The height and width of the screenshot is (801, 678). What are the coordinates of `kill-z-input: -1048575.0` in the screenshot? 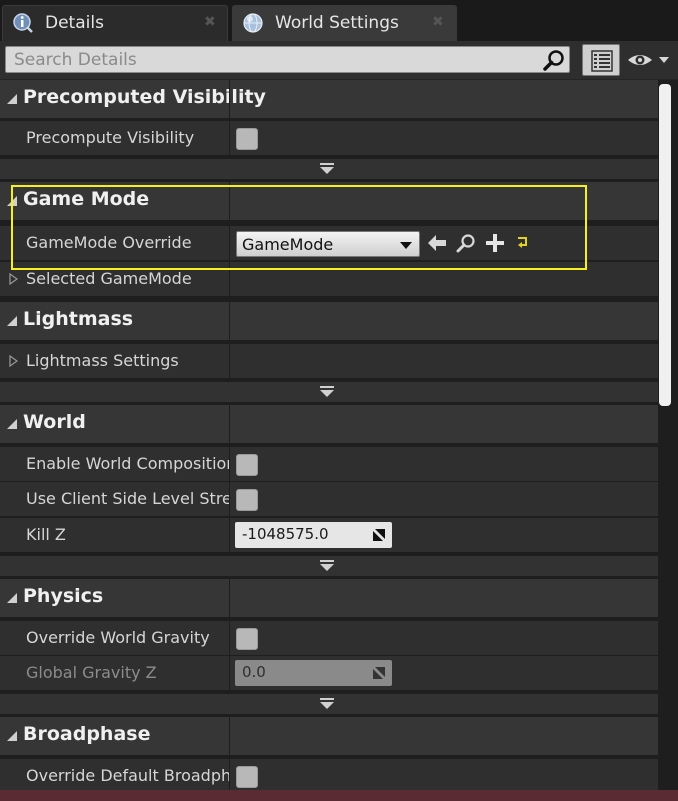 It's located at (313, 535).